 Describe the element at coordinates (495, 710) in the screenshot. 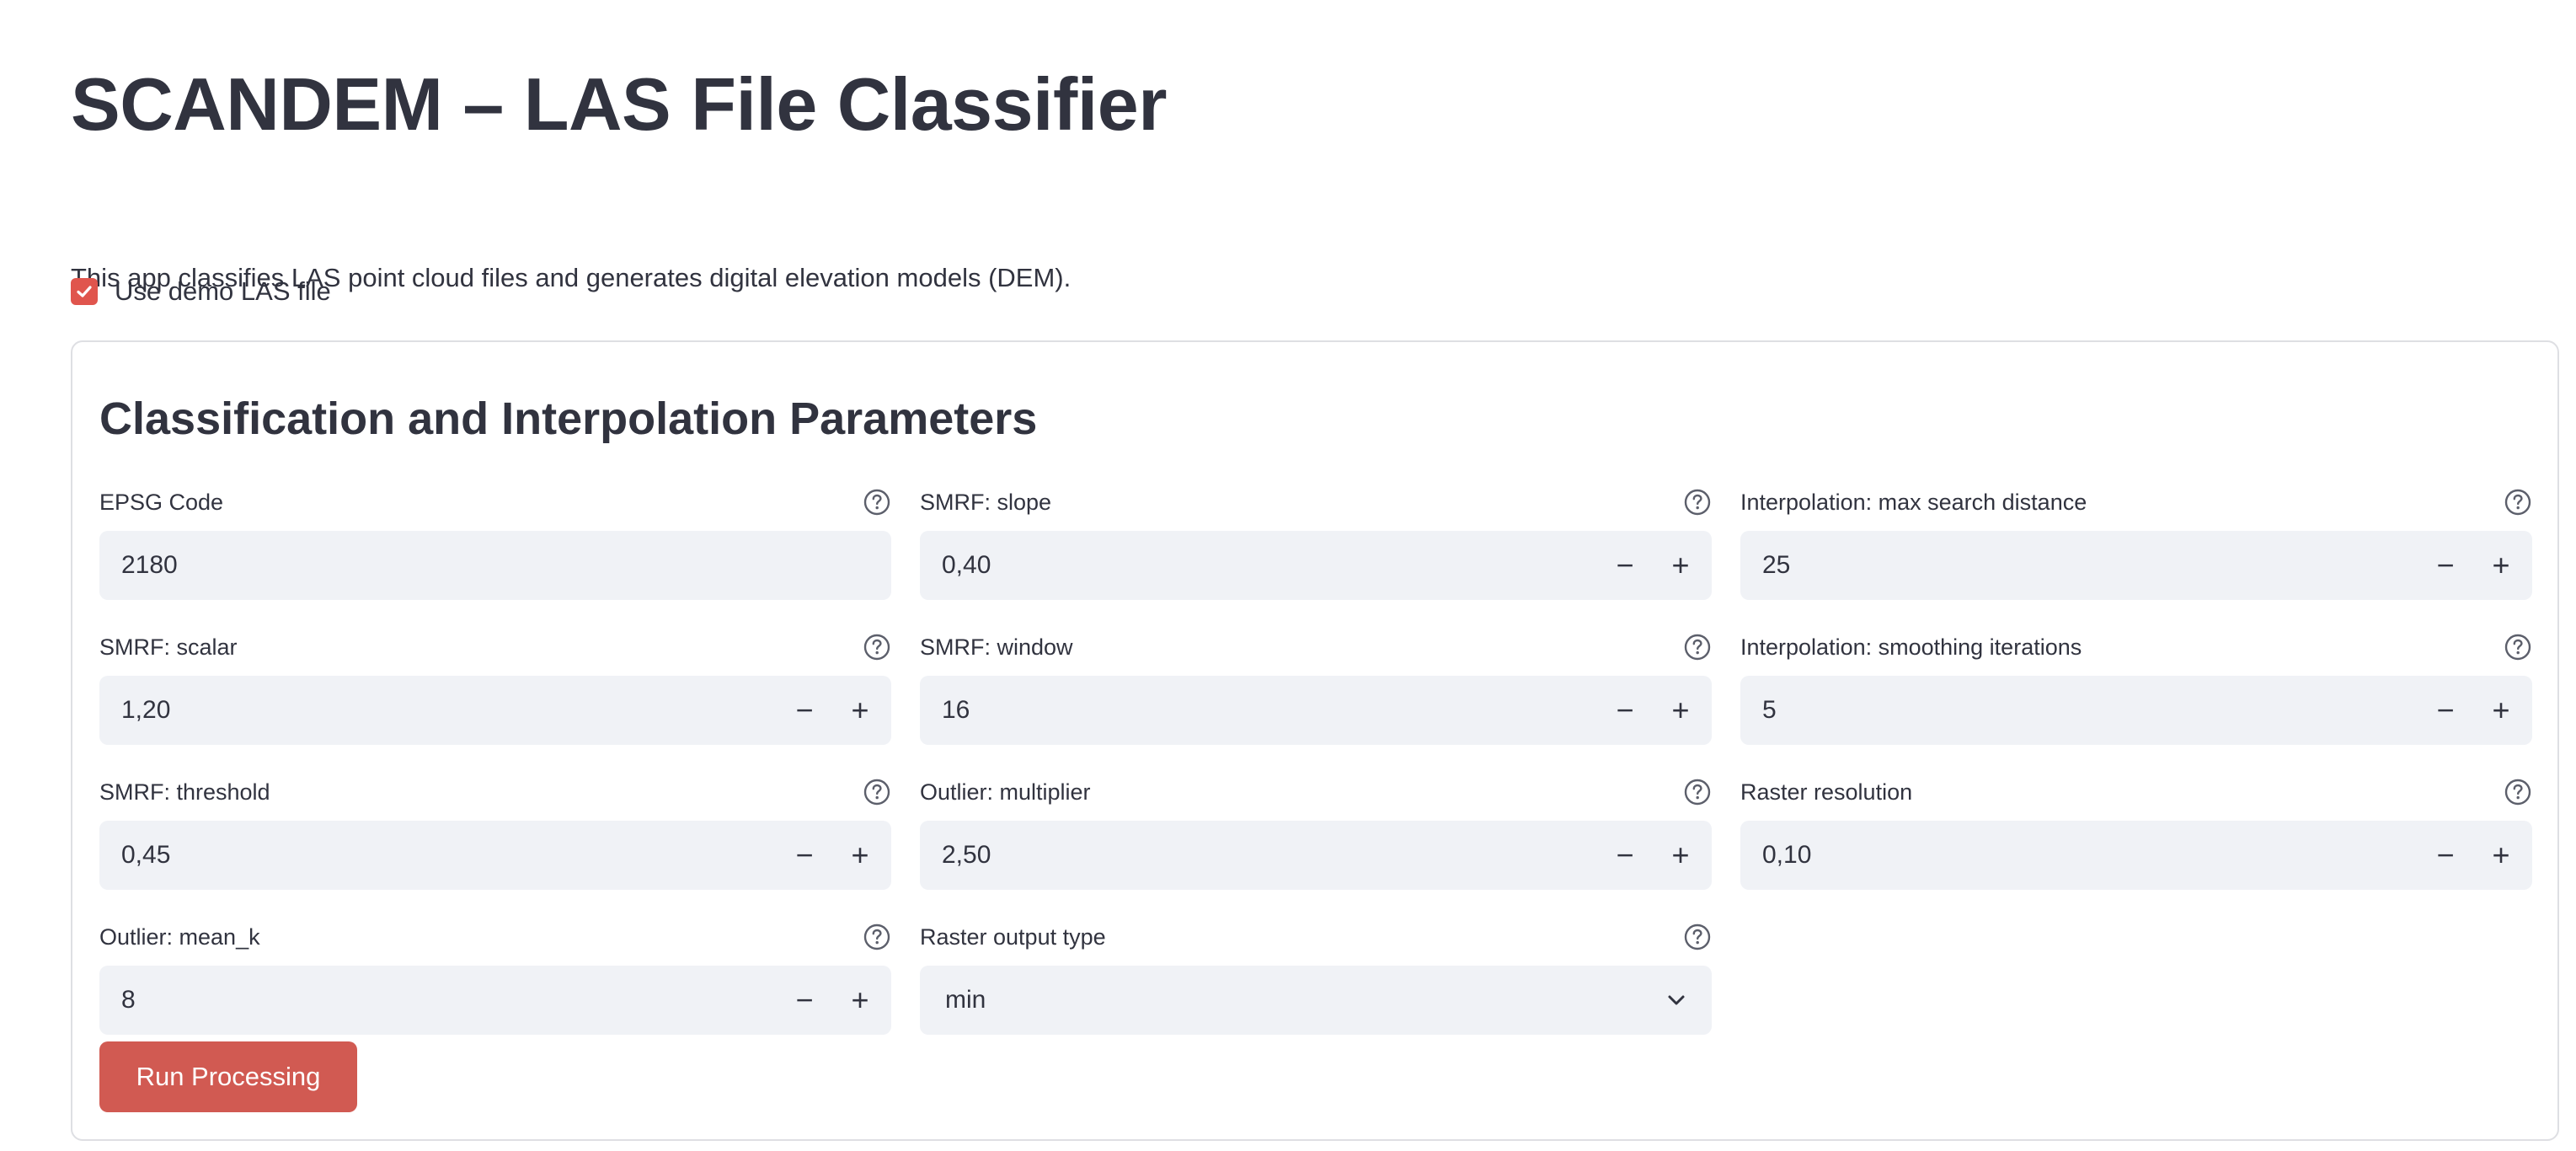

I see `smrf-scalar-input: 1,20 − +` at that location.